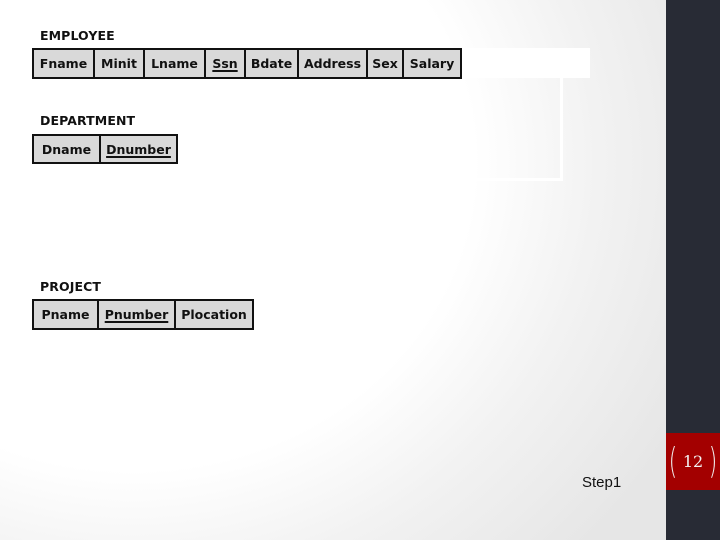 This screenshot has width=720, height=540. I want to click on page-number-badge: ( 12 ), so click(693, 461).